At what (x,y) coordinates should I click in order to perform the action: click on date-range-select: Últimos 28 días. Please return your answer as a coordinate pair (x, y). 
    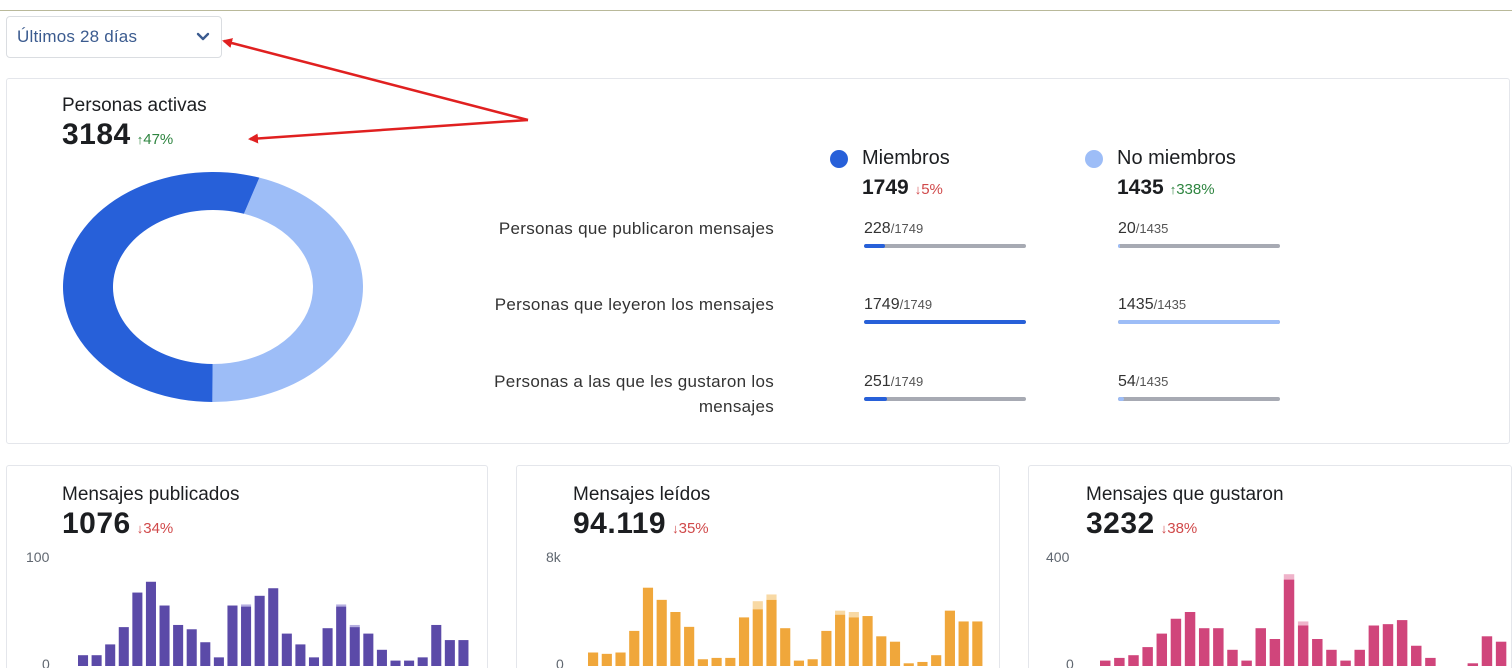
    Looking at the image, I should click on (114, 37).